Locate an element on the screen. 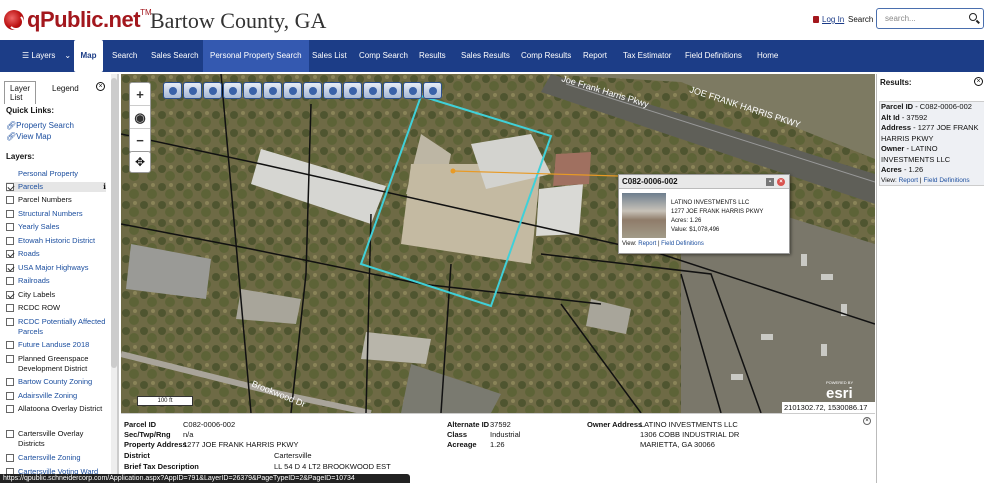 The width and height of the screenshot is (984, 483). layer-label: Etowah Historic District is located at coordinates (56, 241).